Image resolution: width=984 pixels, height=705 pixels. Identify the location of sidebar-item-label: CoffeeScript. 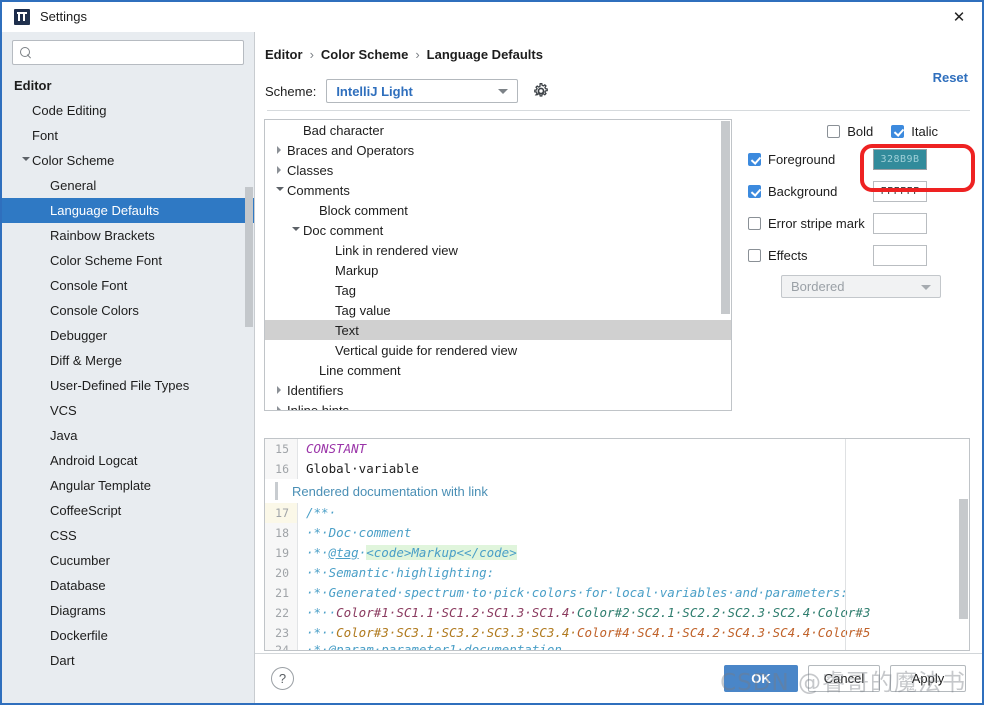
(86, 510).